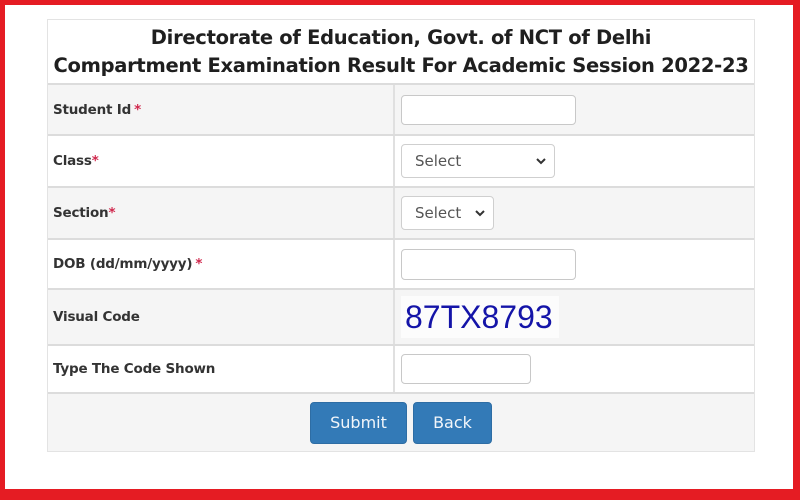  I want to click on row-class: Class * Select, so click(401, 162).